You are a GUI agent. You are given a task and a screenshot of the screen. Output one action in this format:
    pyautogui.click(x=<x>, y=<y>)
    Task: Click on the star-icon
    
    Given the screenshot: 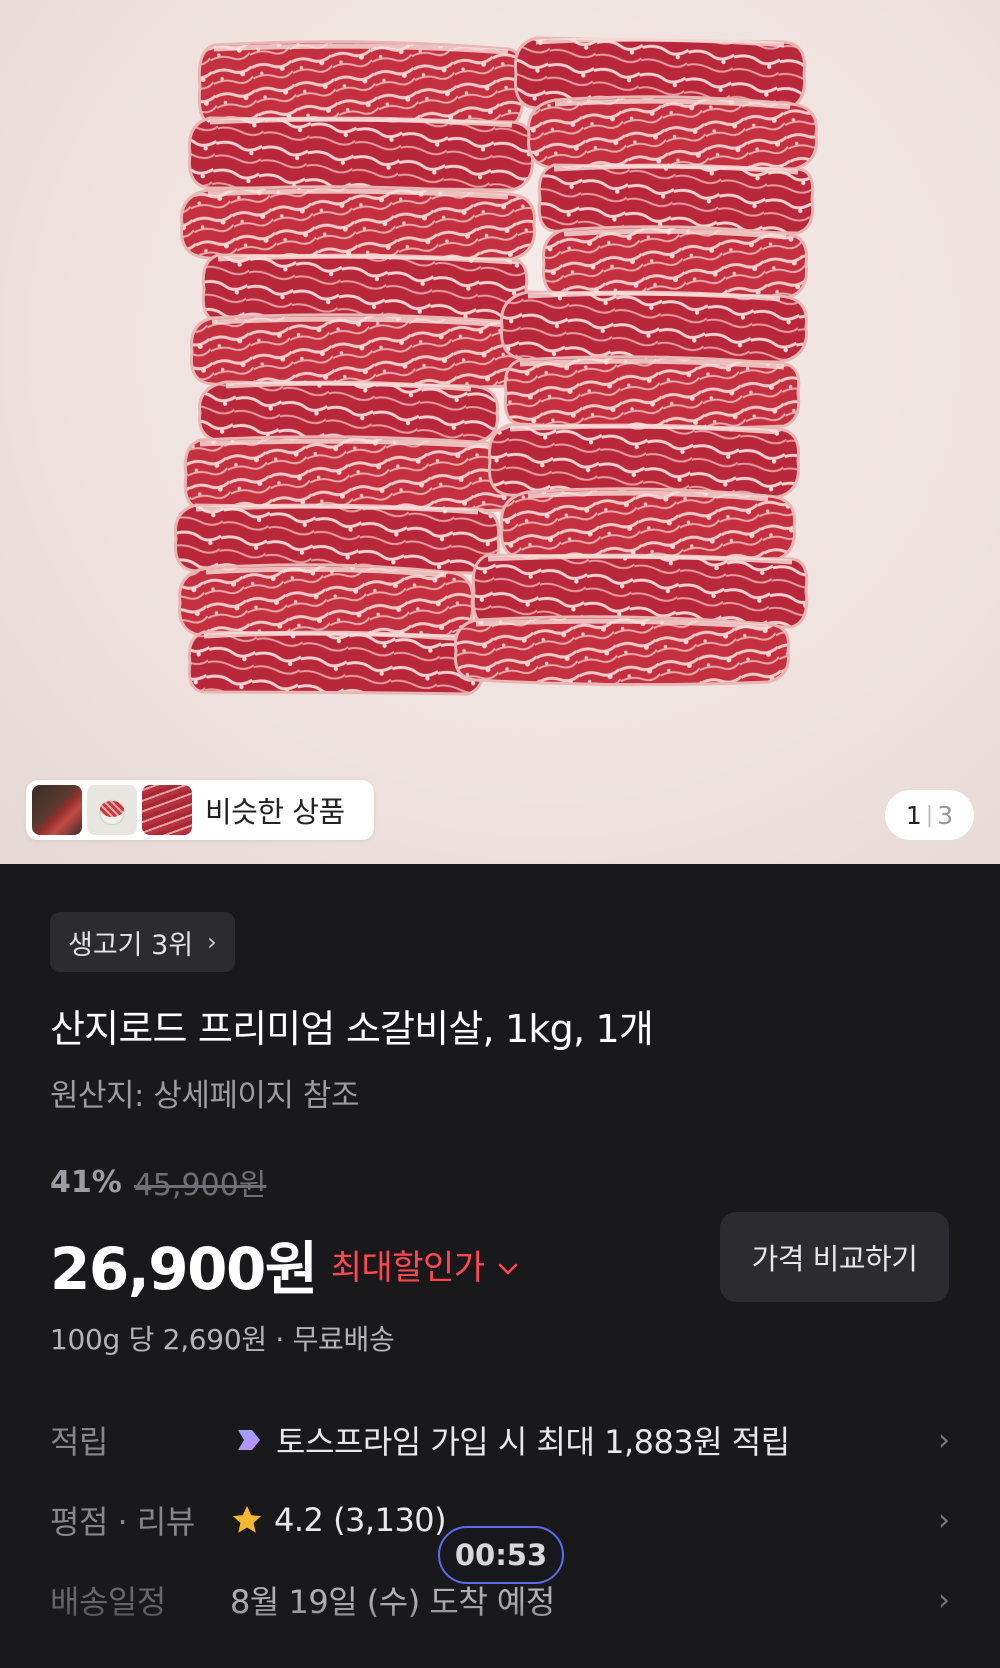 What is the action you would take?
    pyautogui.click(x=247, y=1520)
    